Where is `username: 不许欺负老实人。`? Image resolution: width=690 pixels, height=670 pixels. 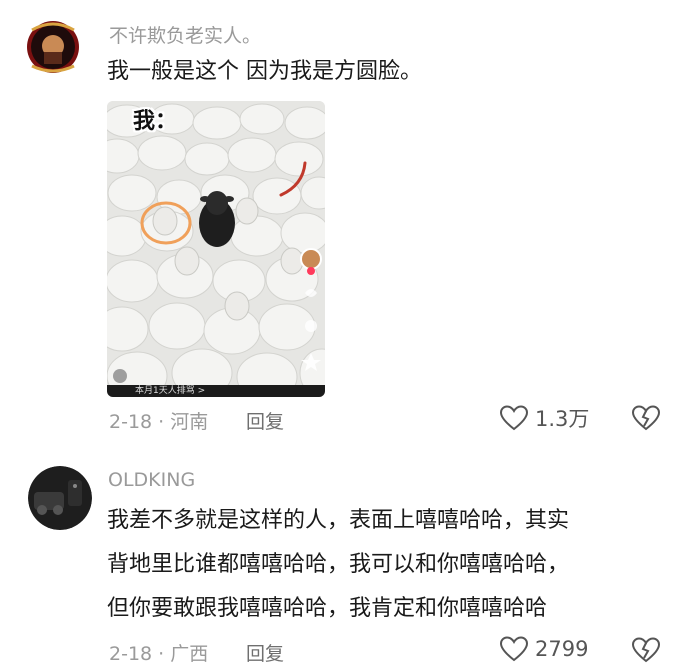
username: 不许欺负老实人。 is located at coordinates (185, 34).